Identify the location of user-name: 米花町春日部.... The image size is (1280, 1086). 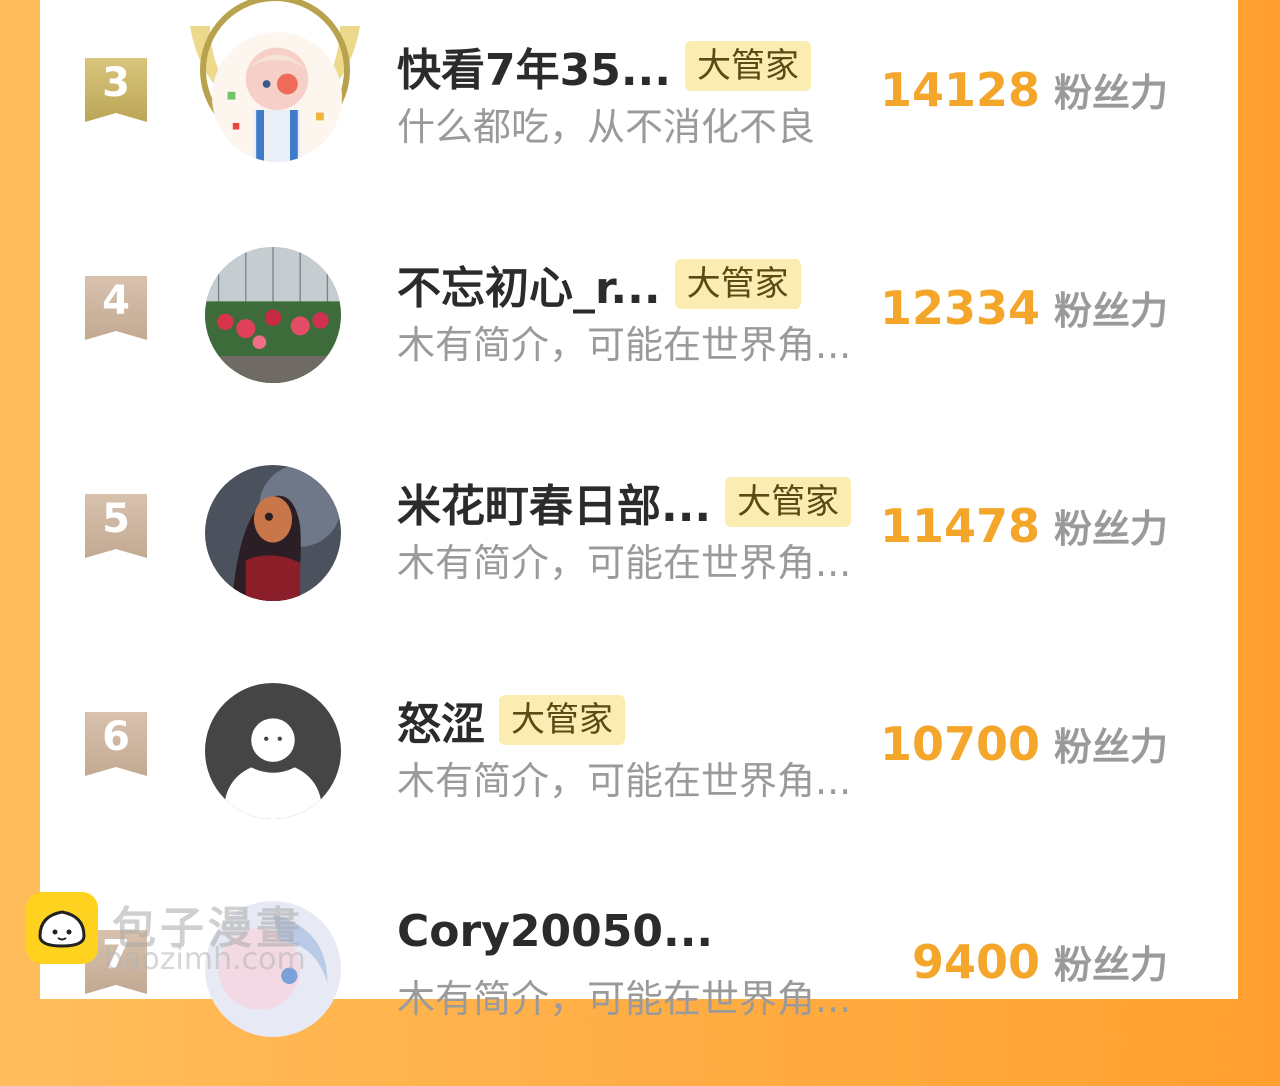
(554, 502).